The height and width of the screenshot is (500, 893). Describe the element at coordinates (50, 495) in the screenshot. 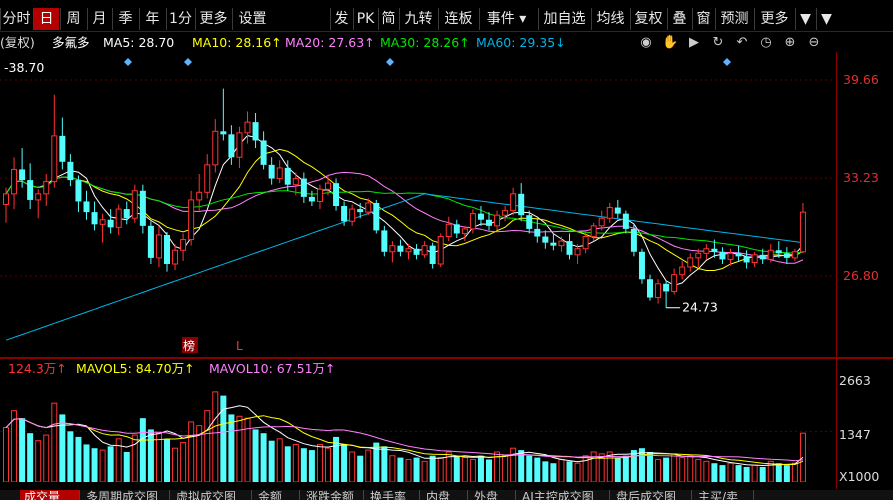

I see `indicator-tab-0: 成交量` at that location.